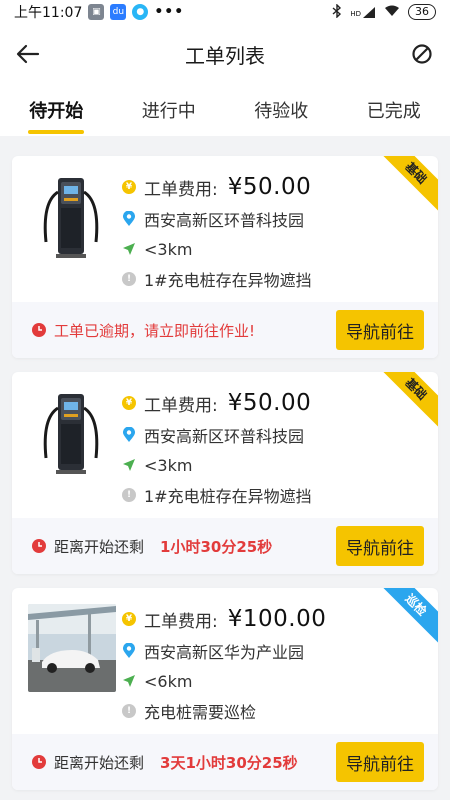 This screenshot has width=450, height=800. I want to click on charging-station-photo, so click(72, 648).